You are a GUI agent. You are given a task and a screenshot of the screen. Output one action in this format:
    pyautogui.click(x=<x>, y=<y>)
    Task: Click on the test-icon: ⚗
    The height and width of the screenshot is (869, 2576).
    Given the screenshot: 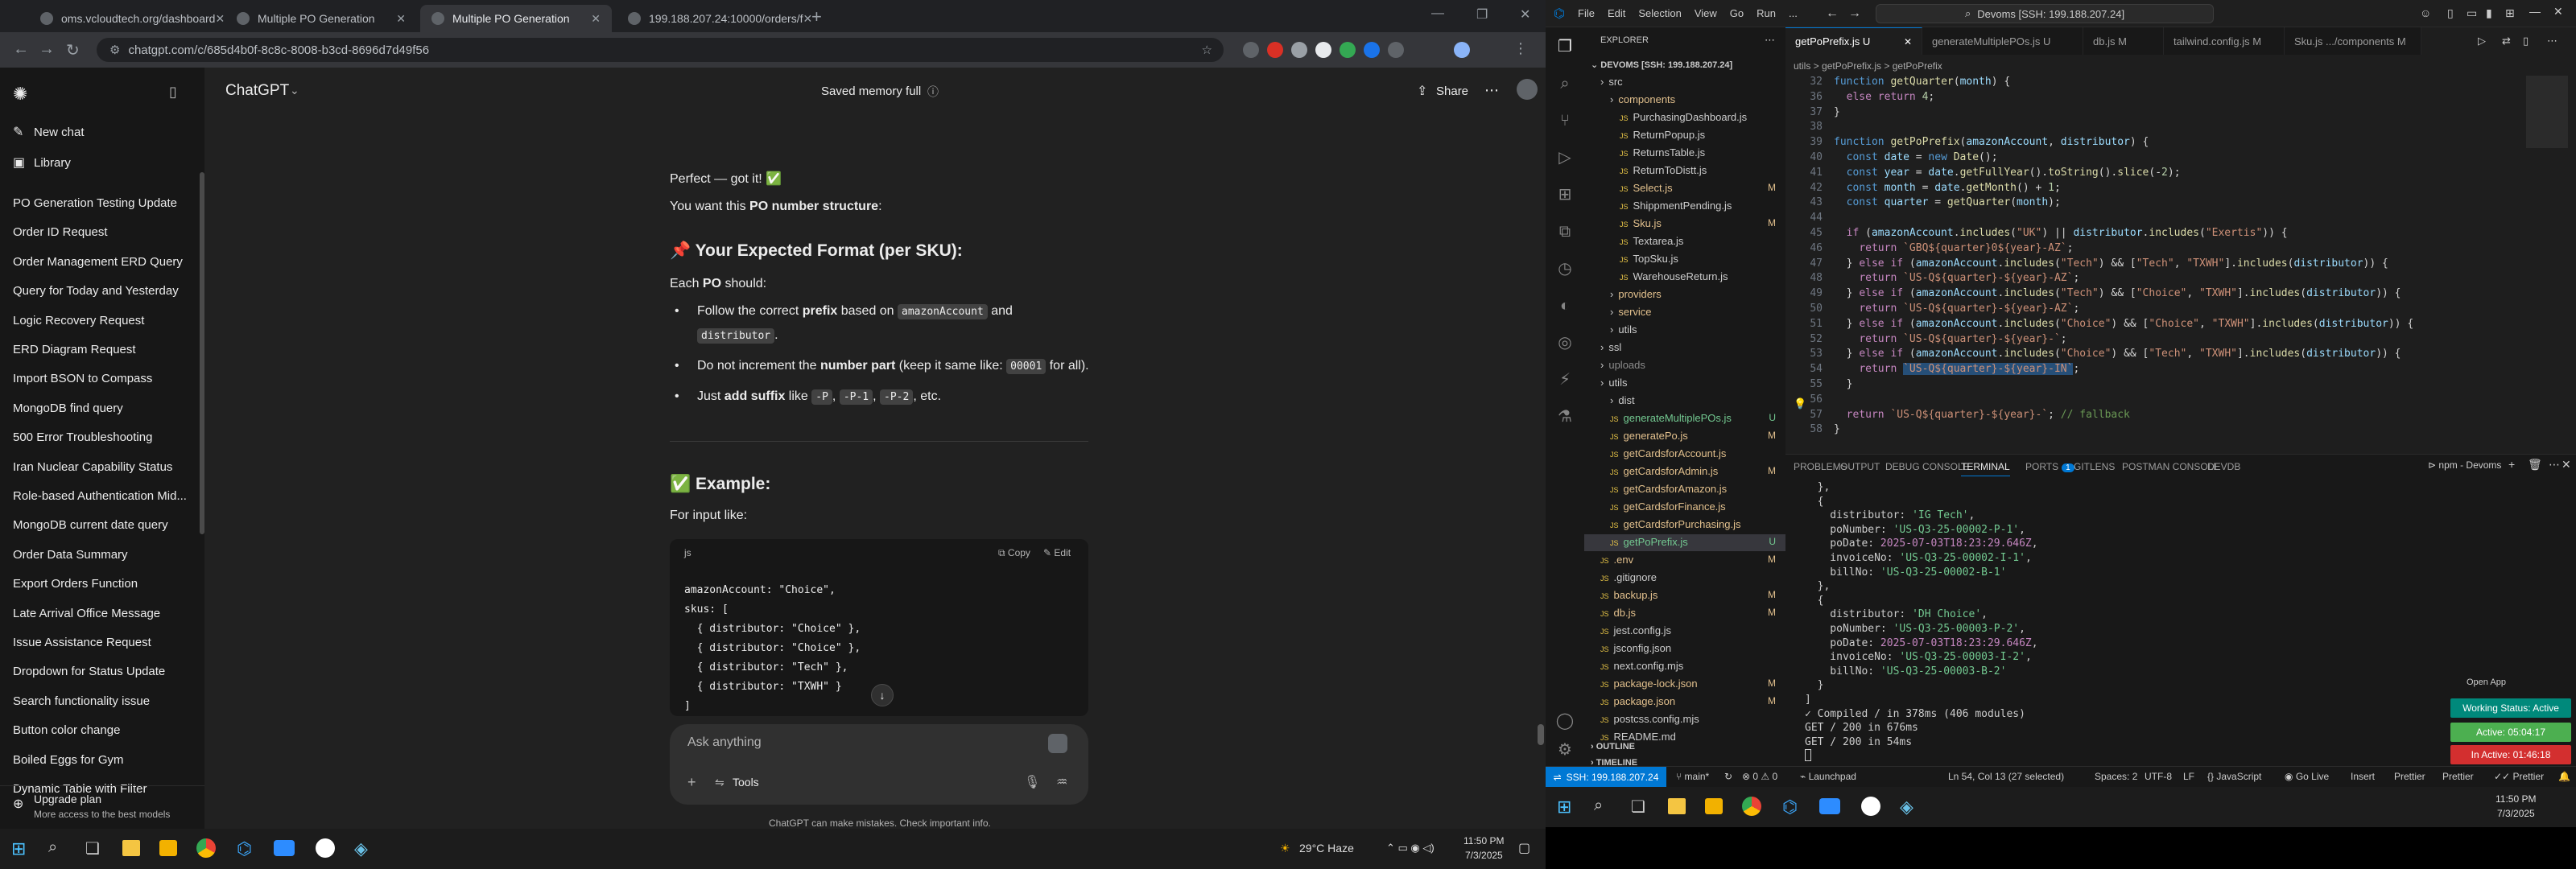 What is the action you would take?
    pyautogui.click(x=1565, y=416)
    